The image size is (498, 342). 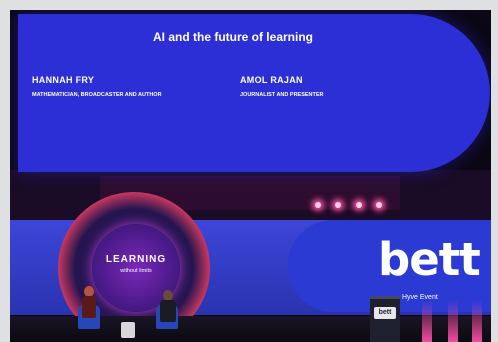 I want to click on podium, so click(x=385, y=319).